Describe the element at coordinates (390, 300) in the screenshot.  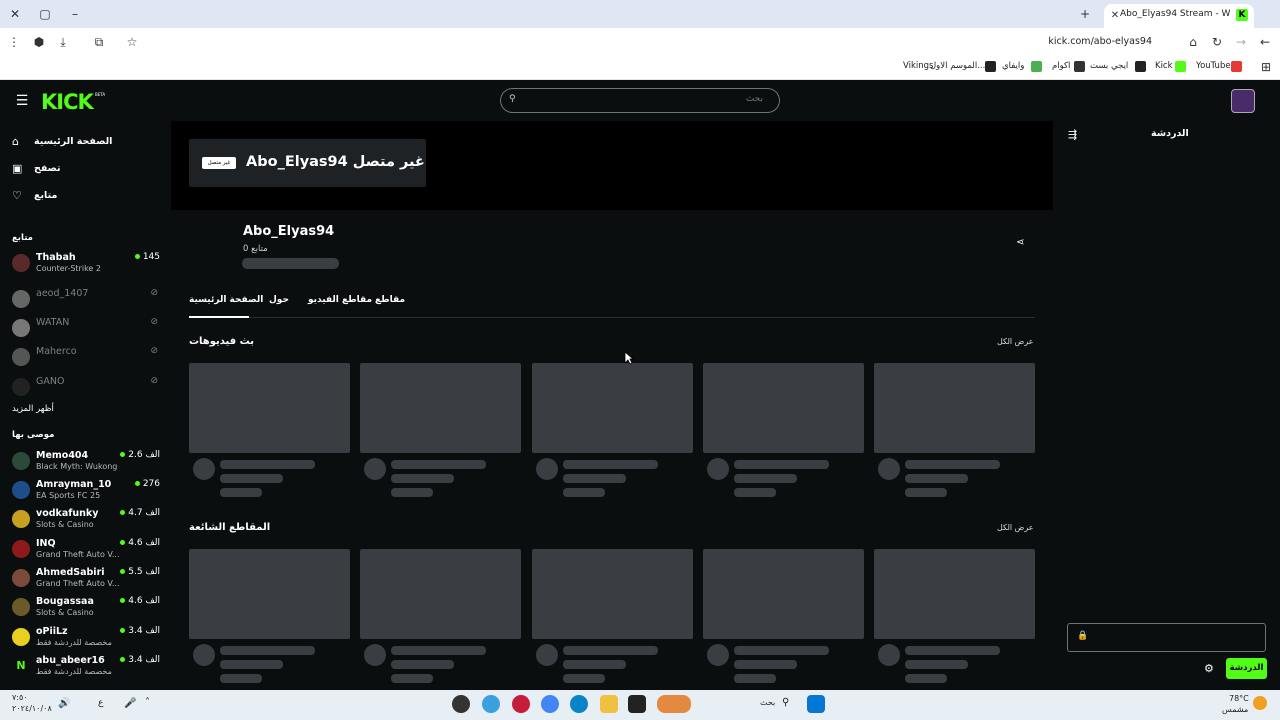
I see `tab-clips: مقاطع` at that location.